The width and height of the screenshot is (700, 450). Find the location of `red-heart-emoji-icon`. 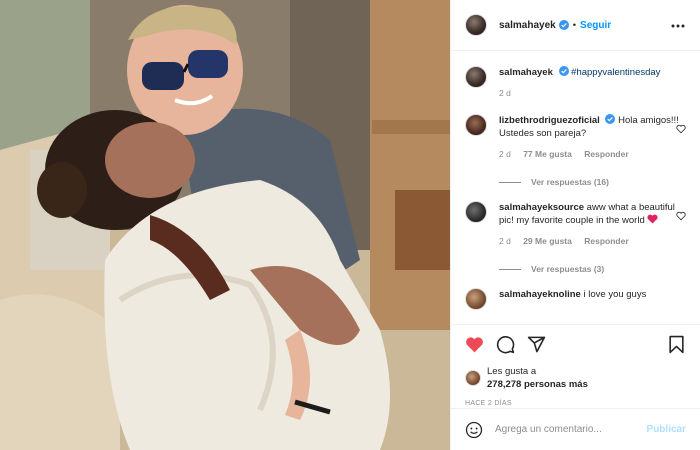

red-heart-emoji-icon is located at coordinates (652, 219).